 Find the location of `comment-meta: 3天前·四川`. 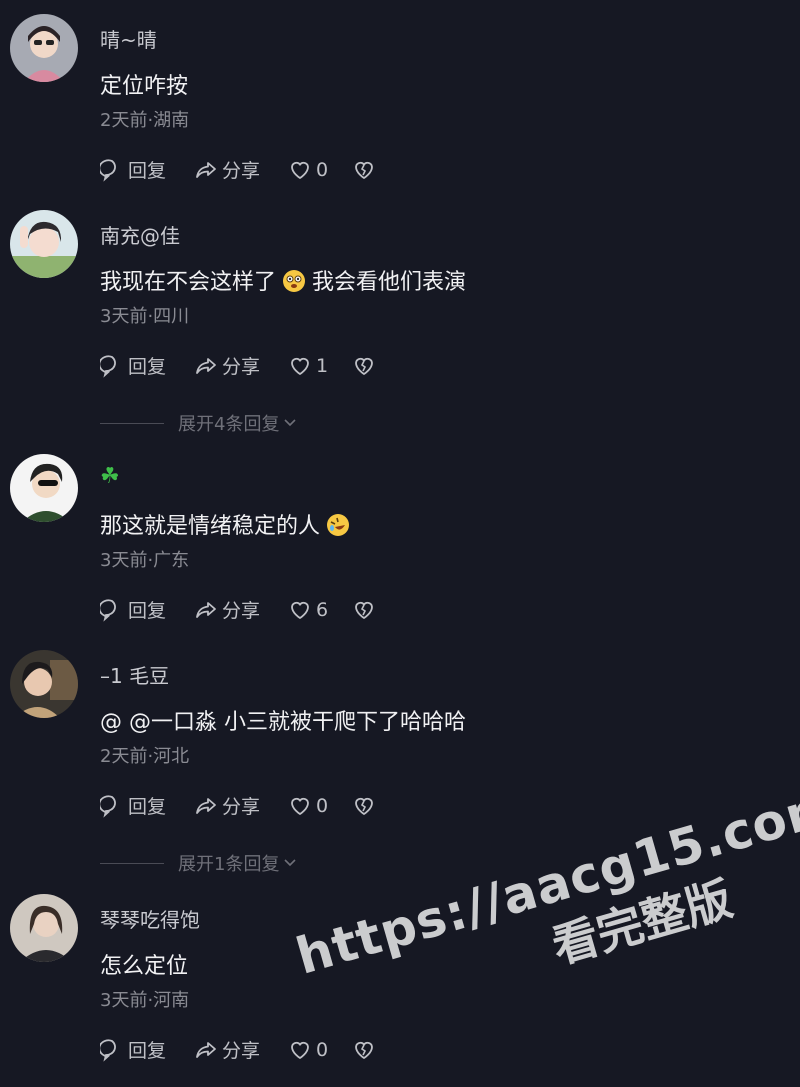

comment-meta: 3天前·四川 is located at coordinates (145, 316).